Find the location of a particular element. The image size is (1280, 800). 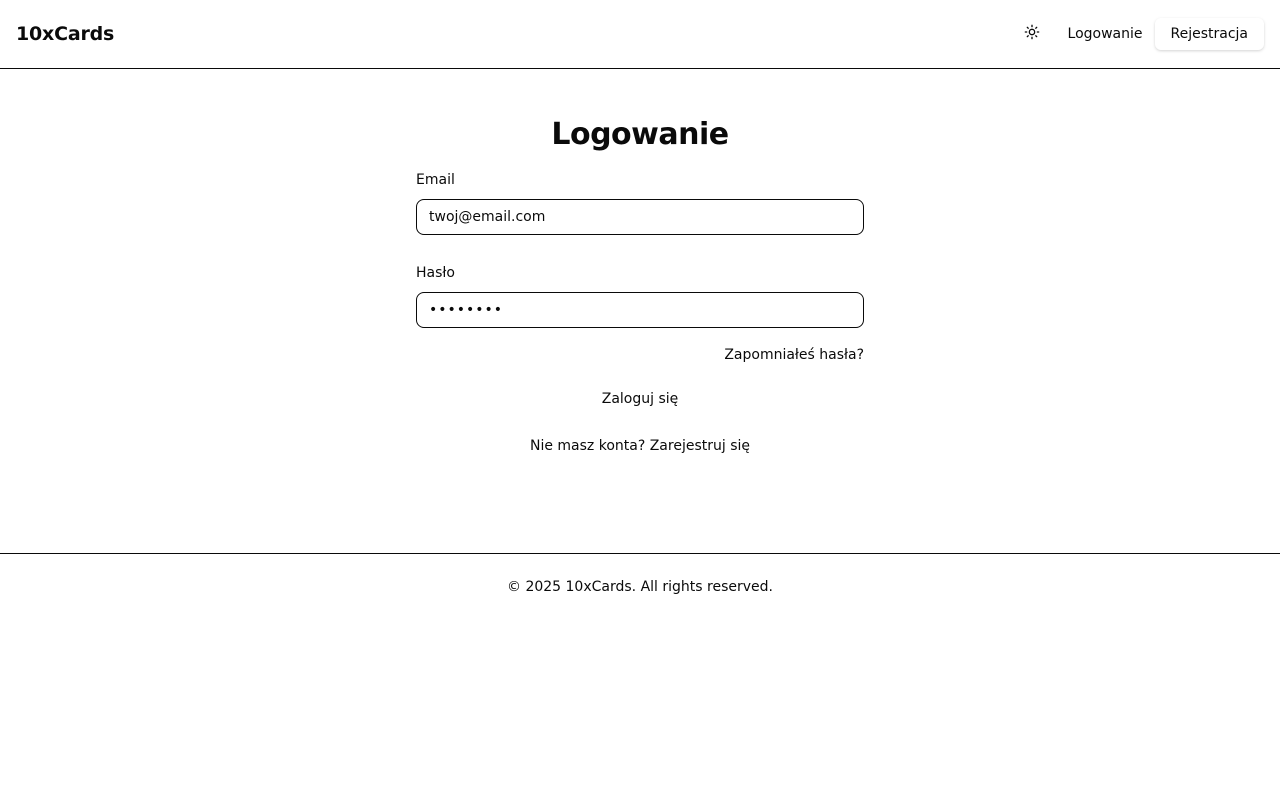

submit-row: Zaloguj się is located at coordinates (640, 398).